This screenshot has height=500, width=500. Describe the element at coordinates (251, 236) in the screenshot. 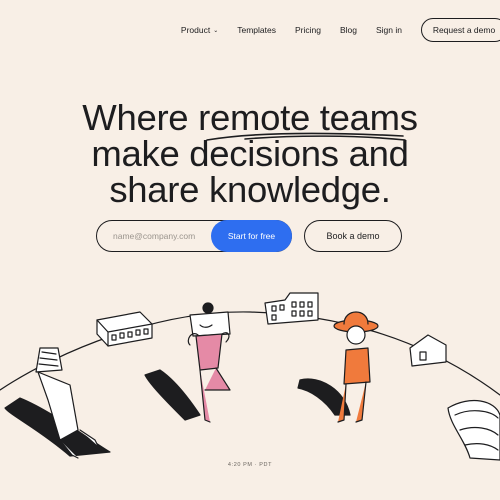

I see `start-for-free-button: Start for free` at that location.